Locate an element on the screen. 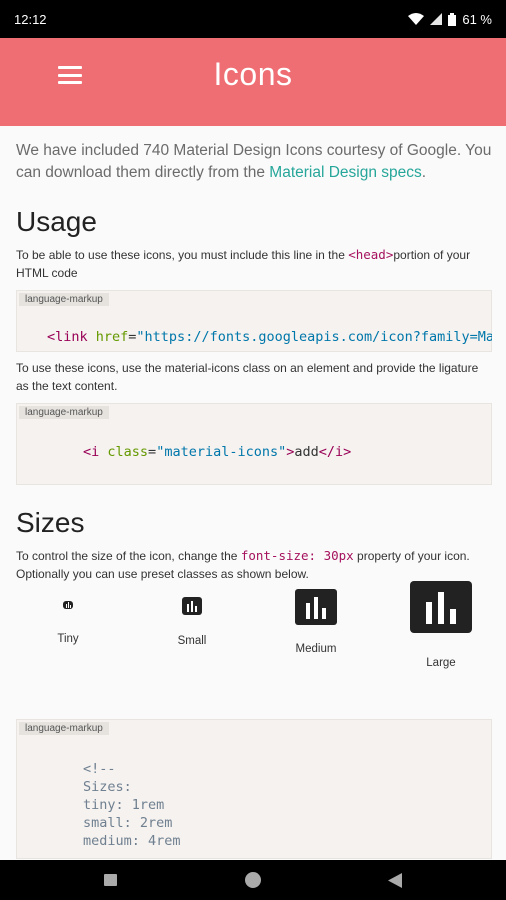 The height and width of the screenshot is (900, 506). signal-icon is located at coordinates (436, 19).